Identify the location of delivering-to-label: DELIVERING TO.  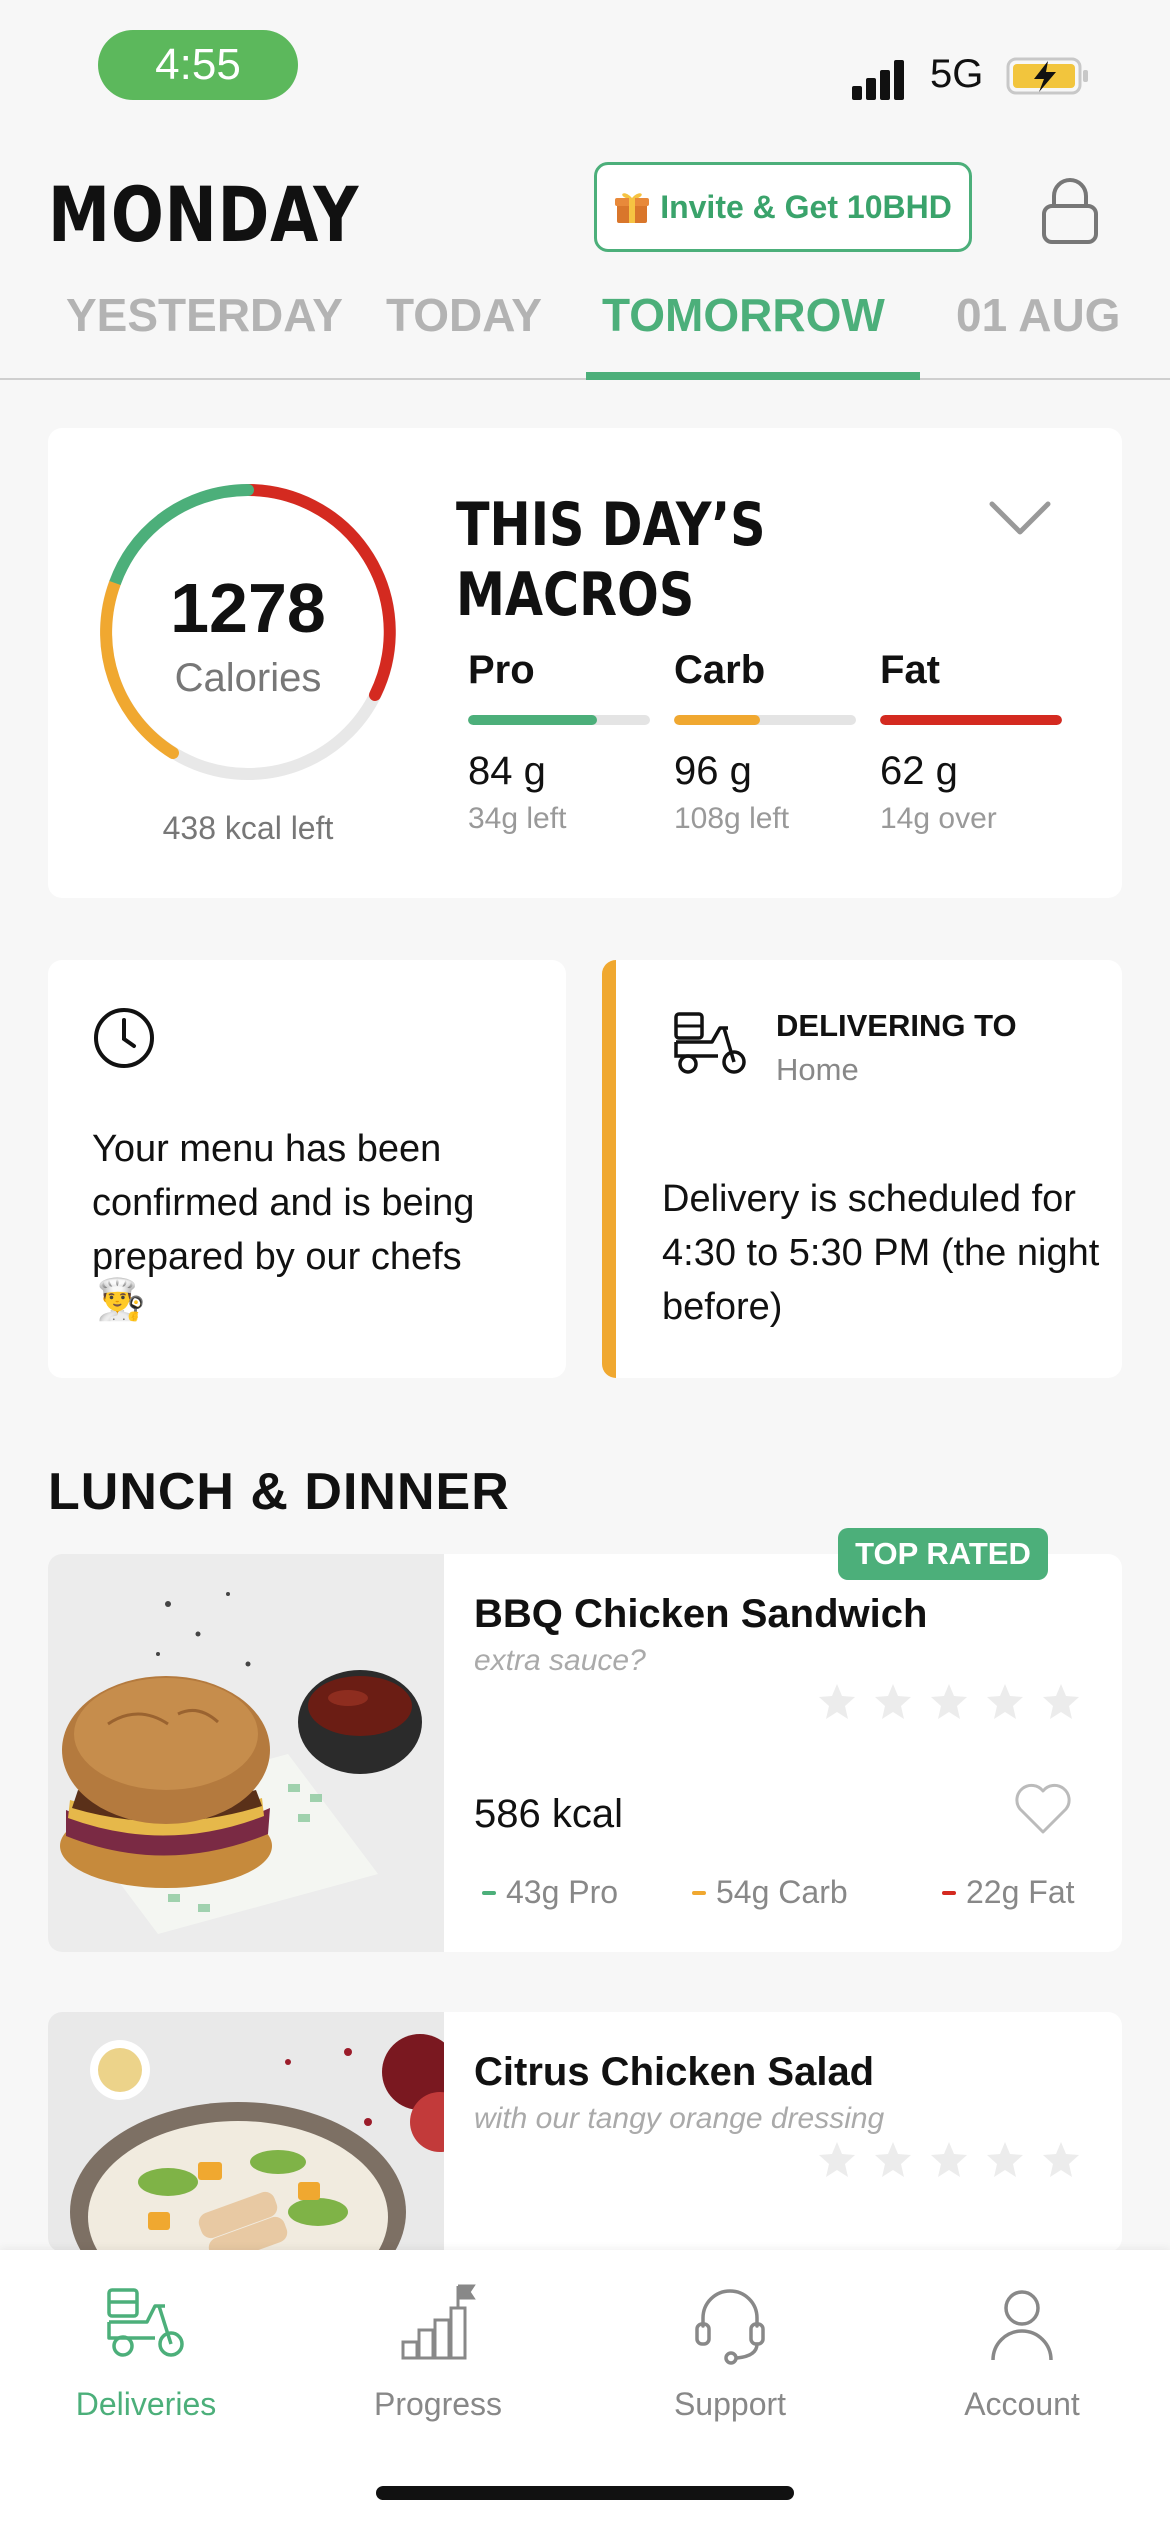
(896, 1025).